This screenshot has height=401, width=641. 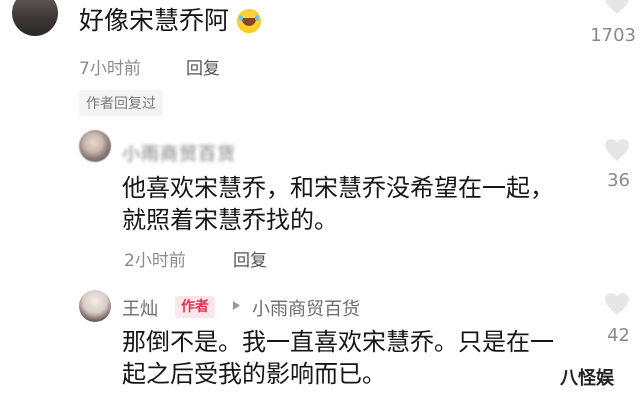 What do you see at coordinates (618, 335) in the screenshot?
I see `comment-3-like-count: 42` at bounding box center [618, 335].